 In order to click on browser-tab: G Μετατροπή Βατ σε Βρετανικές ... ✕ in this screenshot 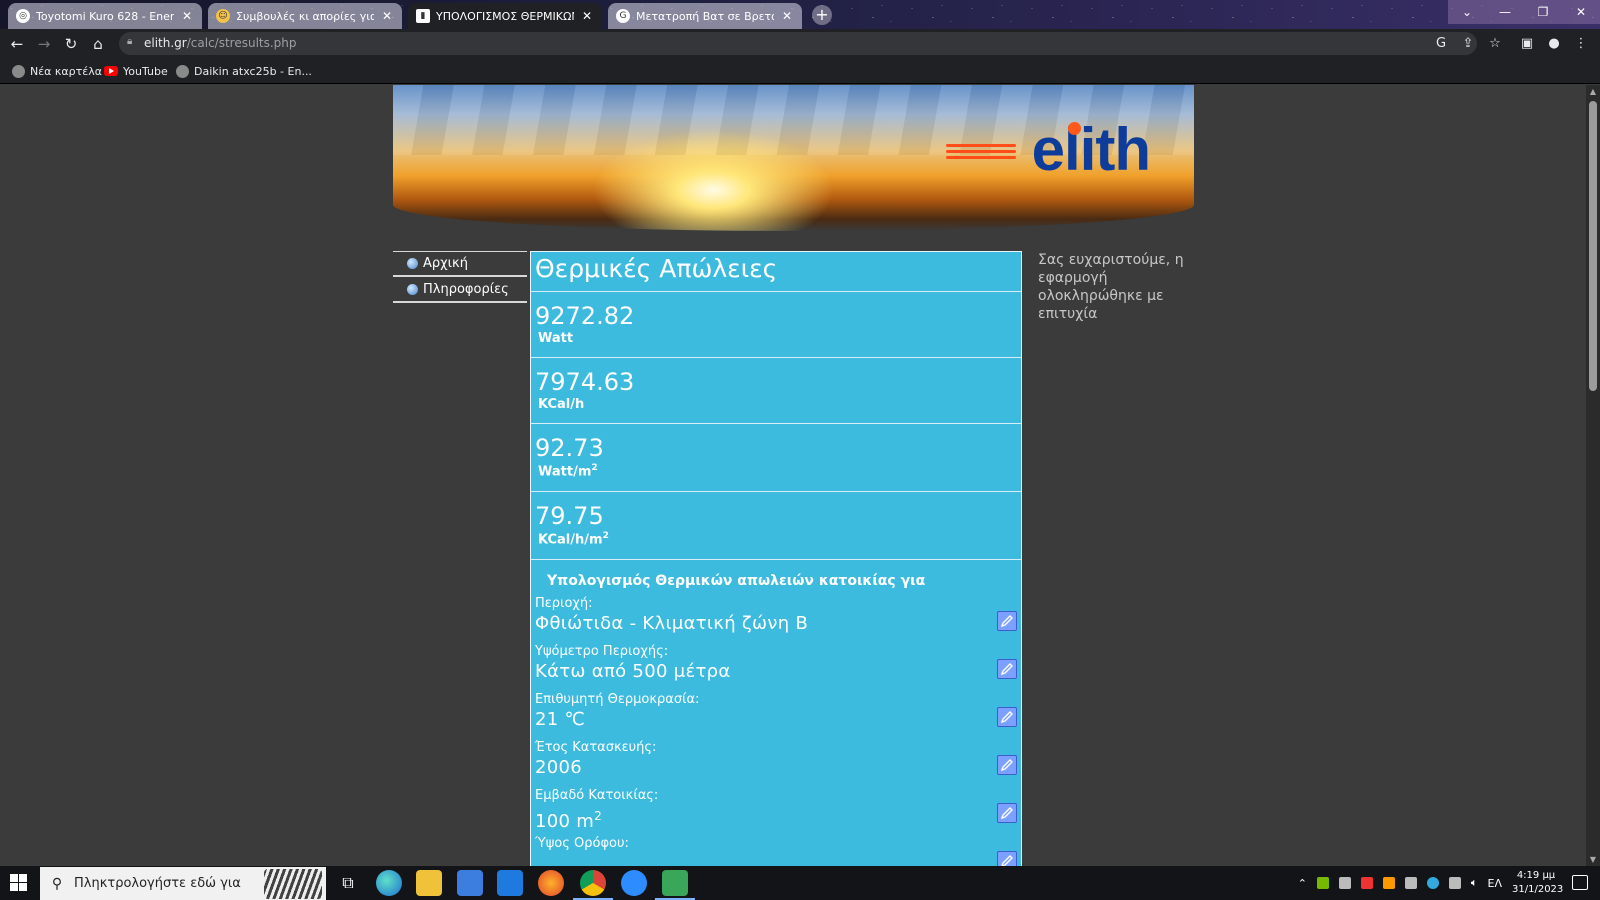, I will do `click(705, 16)`.